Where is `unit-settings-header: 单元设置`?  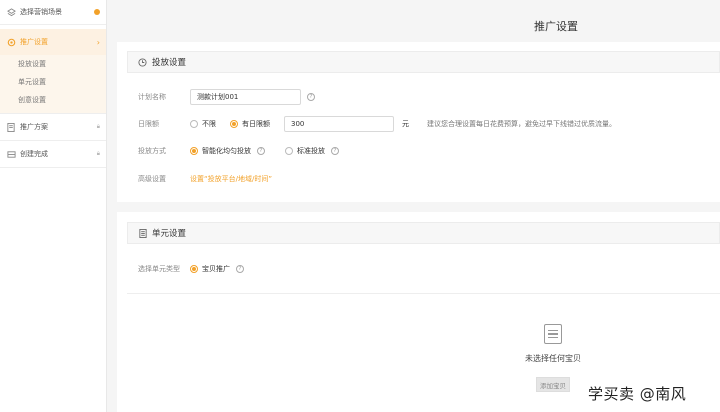
unit-settings-header: 单元设置 is located at coordinates (423, 233).